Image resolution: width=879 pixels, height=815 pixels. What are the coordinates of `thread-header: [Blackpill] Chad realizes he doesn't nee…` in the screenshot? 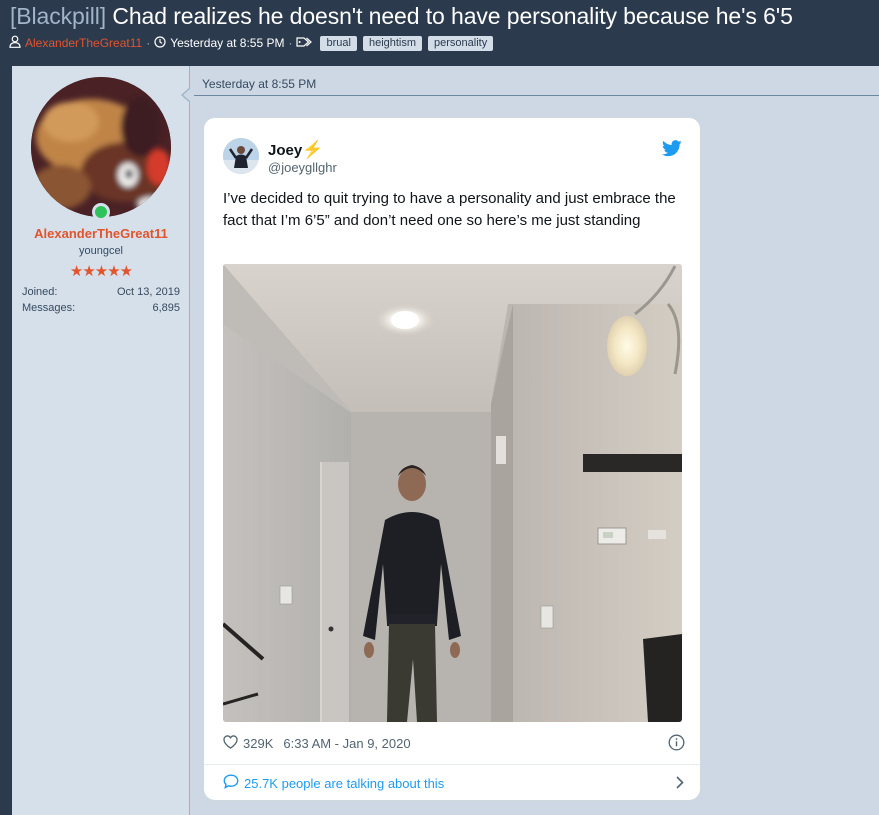 It's located at (439, 33).